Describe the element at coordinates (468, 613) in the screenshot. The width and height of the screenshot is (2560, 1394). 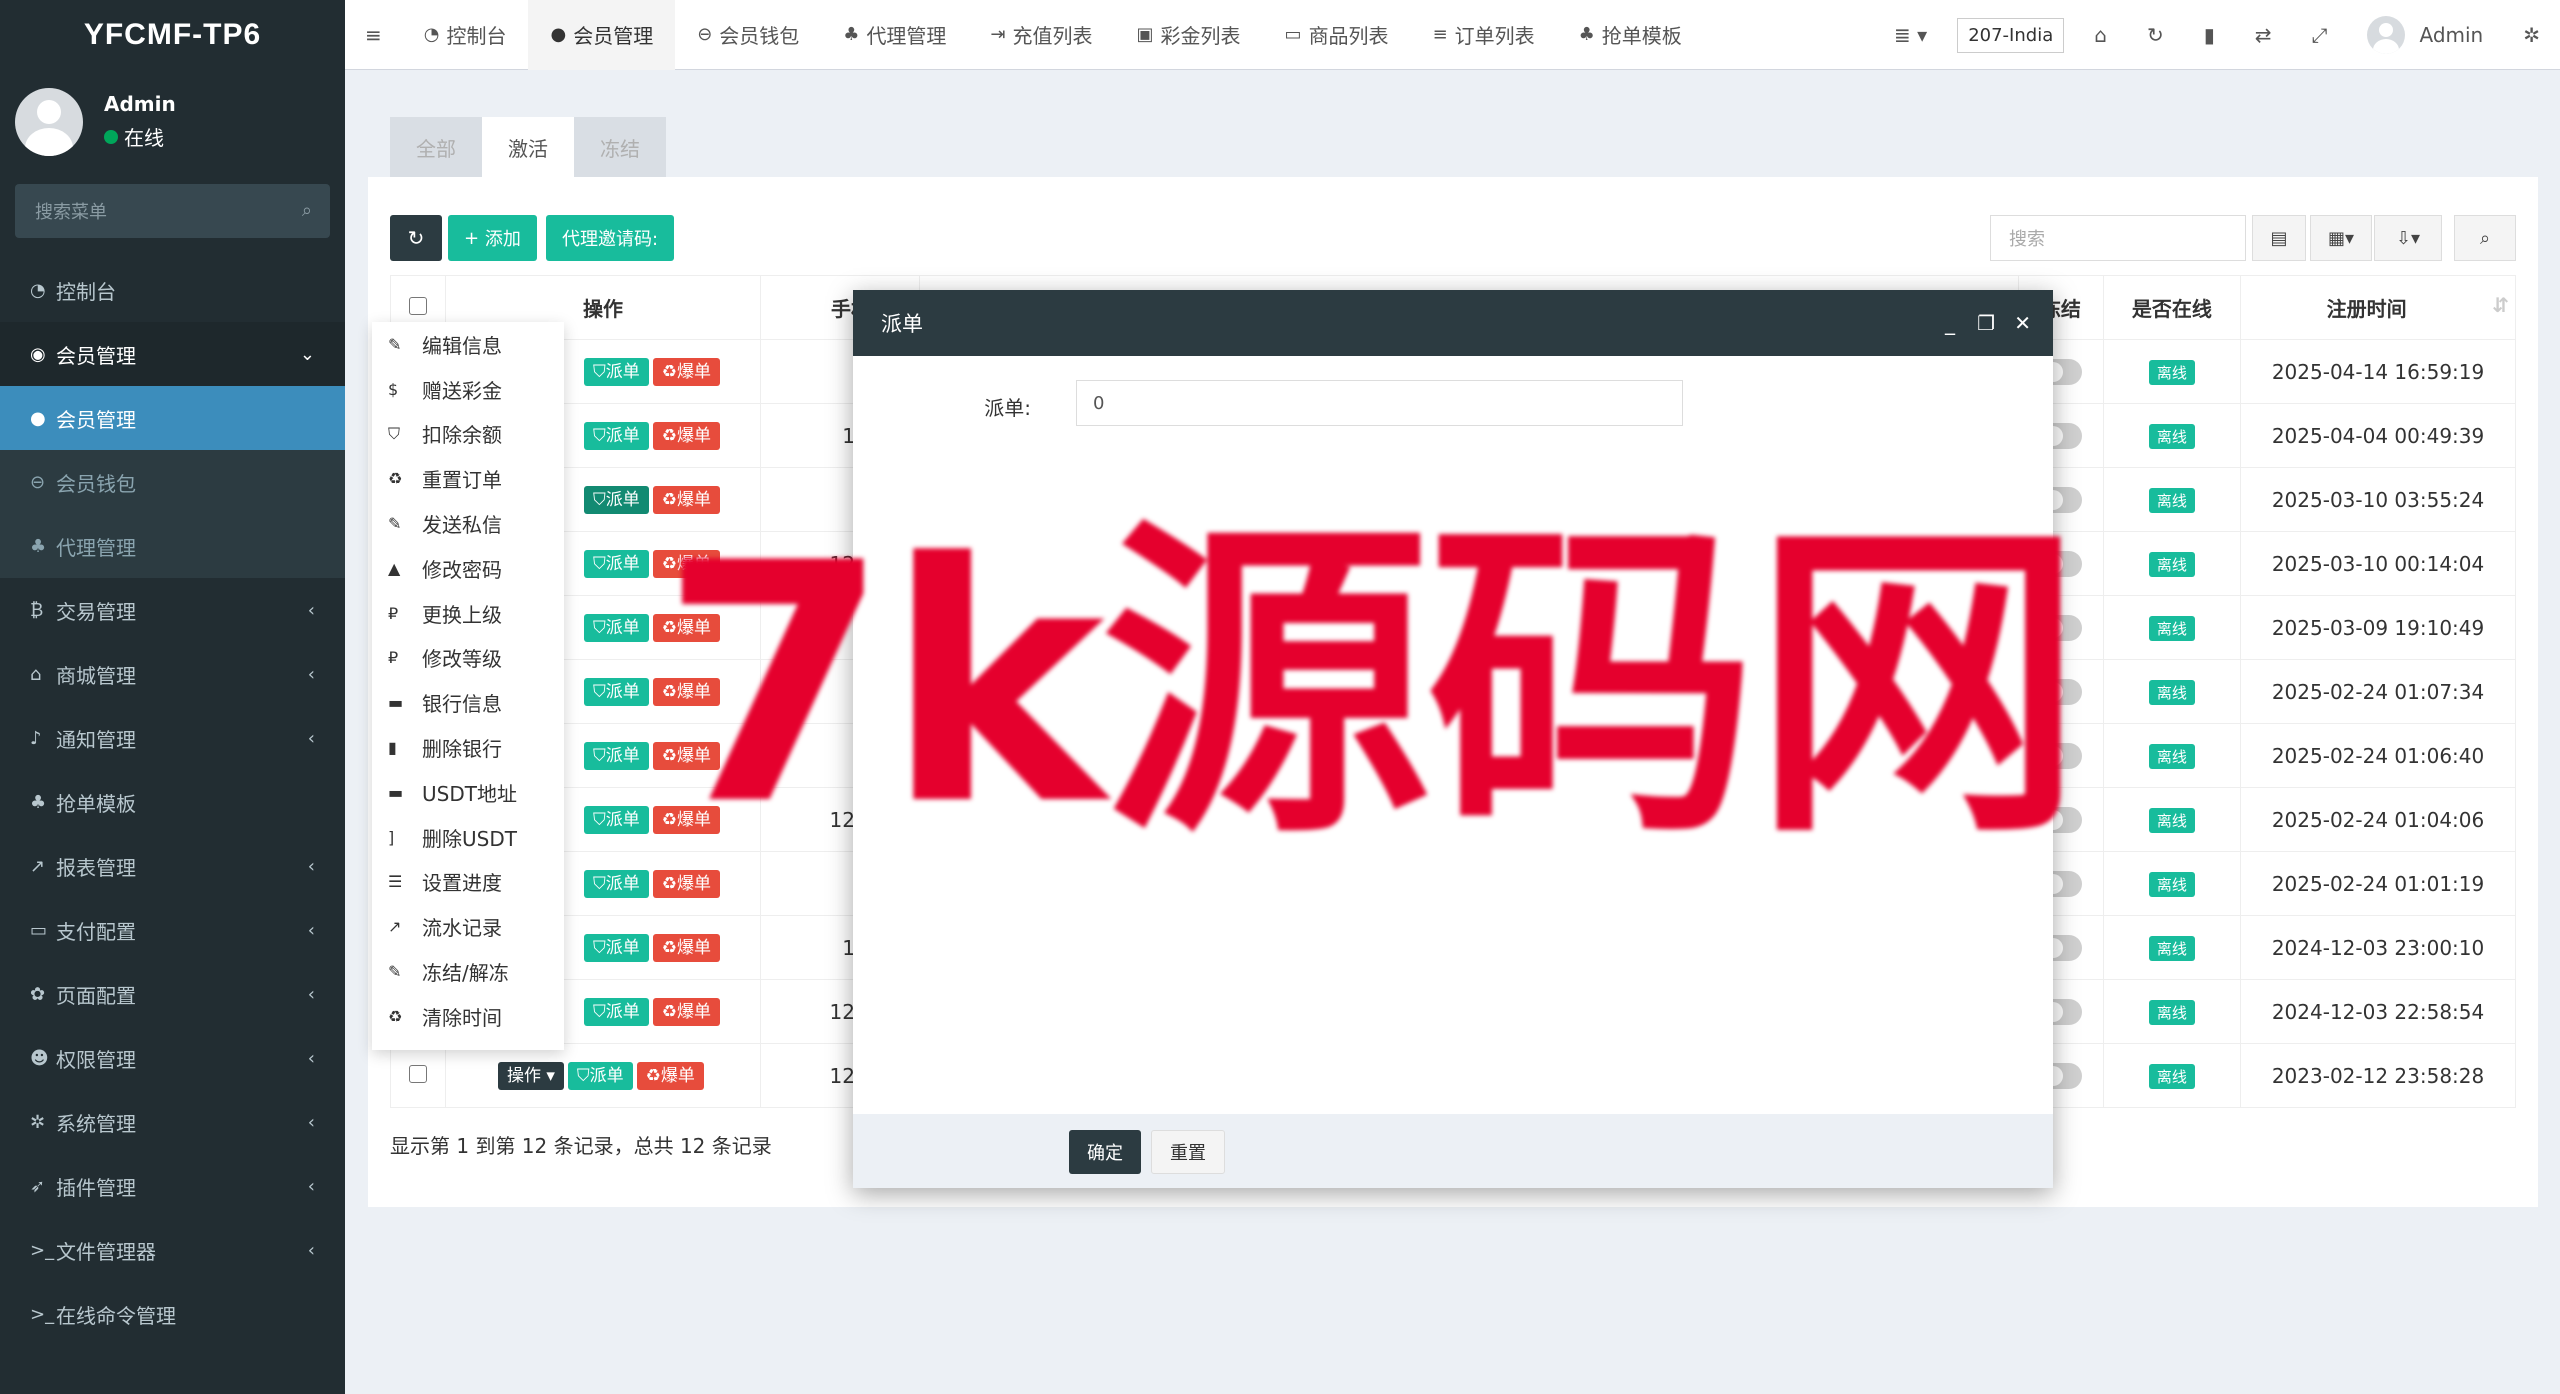
I see `dropdown-item: ₽ 更换上级` at that location.